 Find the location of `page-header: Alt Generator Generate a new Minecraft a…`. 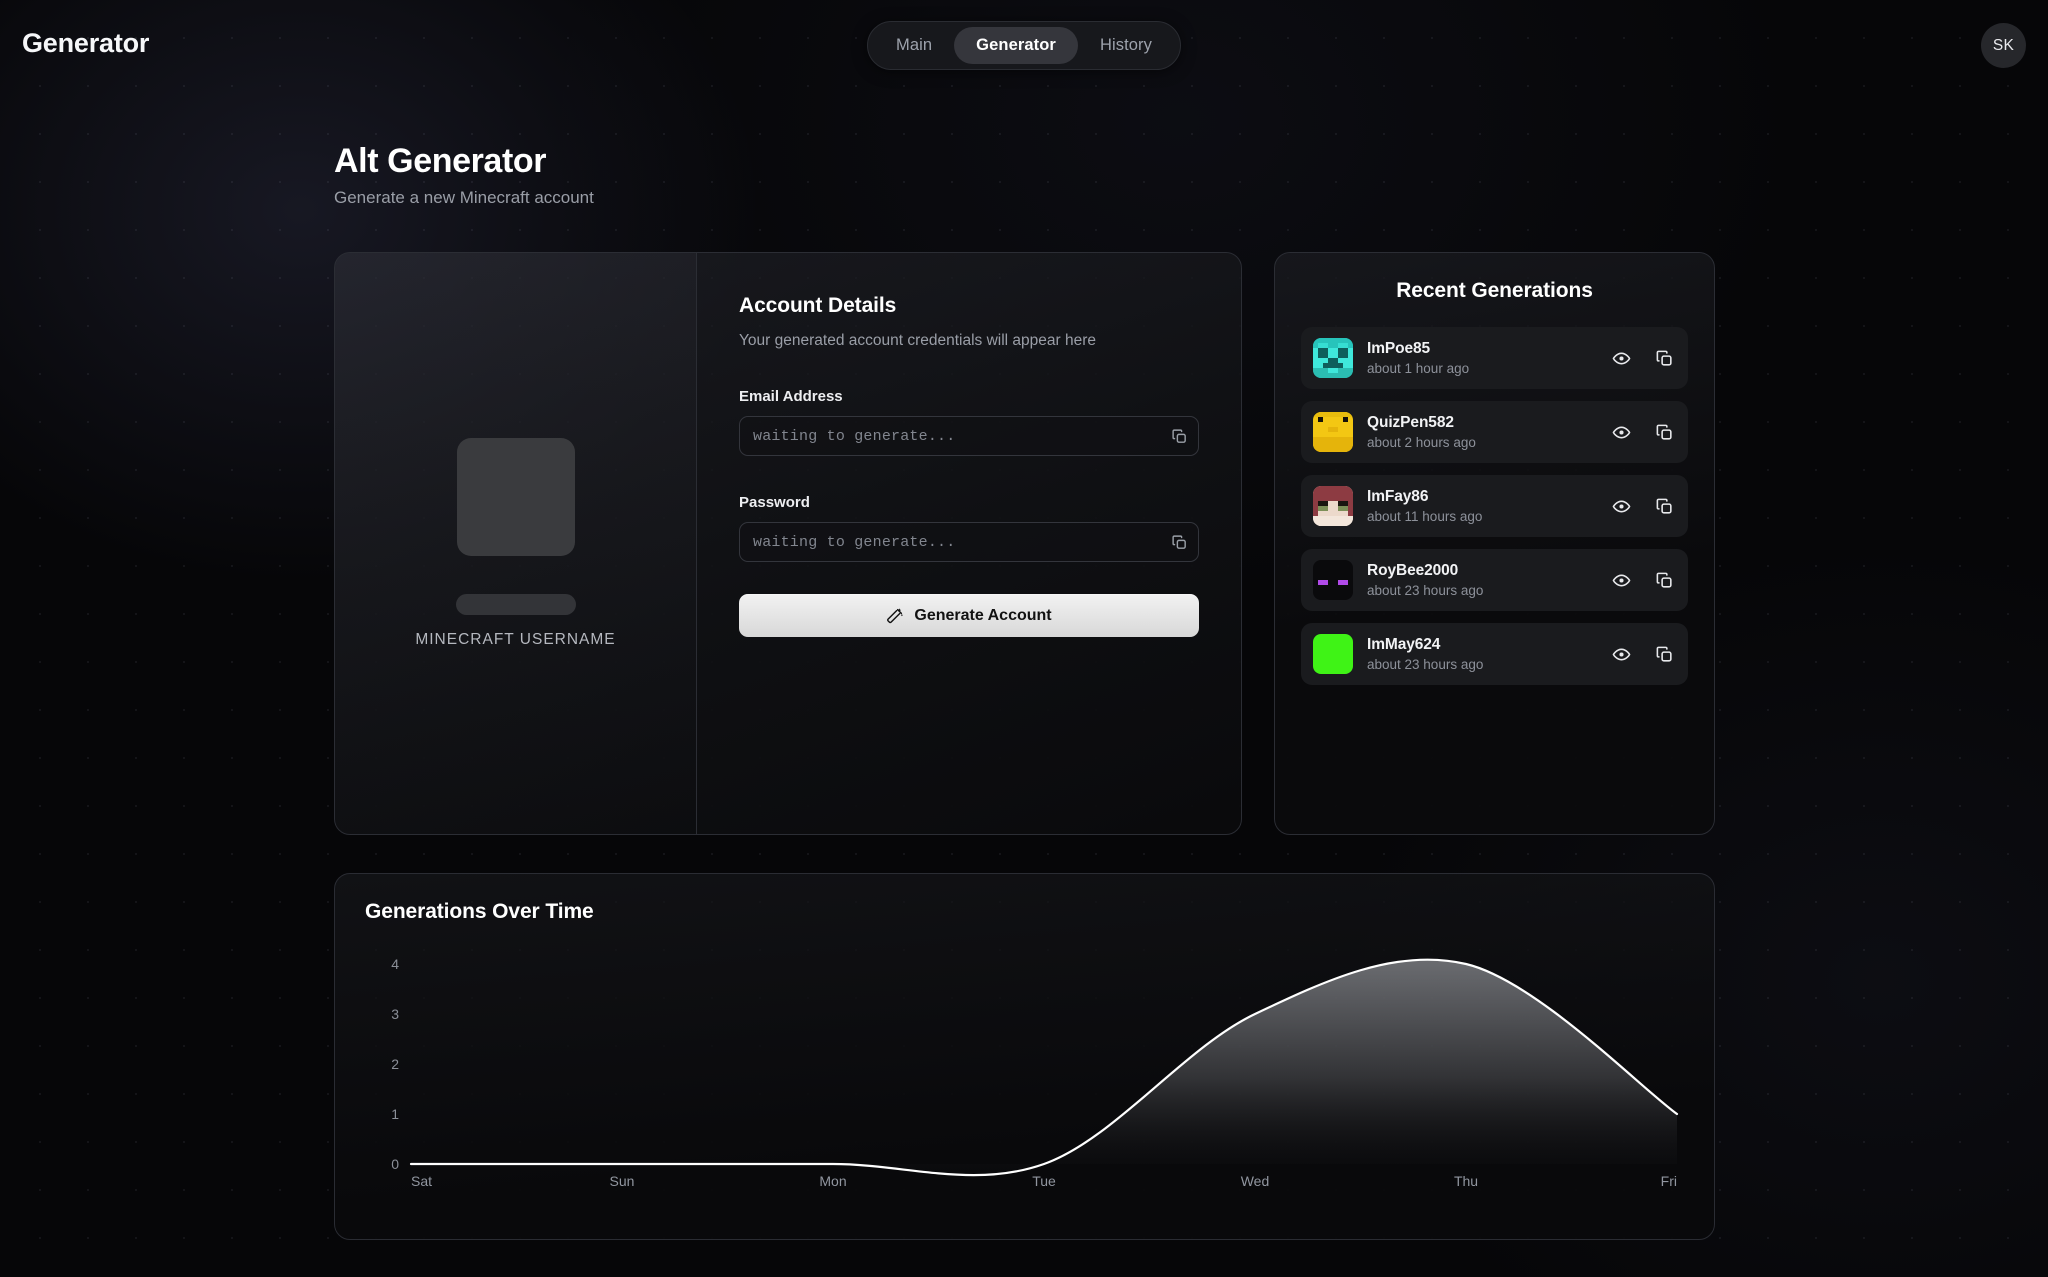

page-header: Alt Generator Generate a new Minecraft a… is located at coordinates (464, 175).